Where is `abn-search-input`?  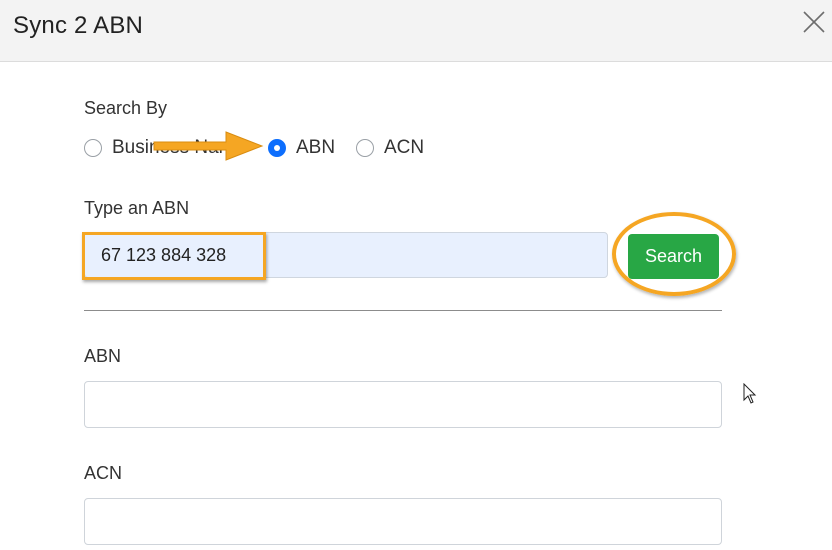
abn-search-input is located at coordinates (346, 255).